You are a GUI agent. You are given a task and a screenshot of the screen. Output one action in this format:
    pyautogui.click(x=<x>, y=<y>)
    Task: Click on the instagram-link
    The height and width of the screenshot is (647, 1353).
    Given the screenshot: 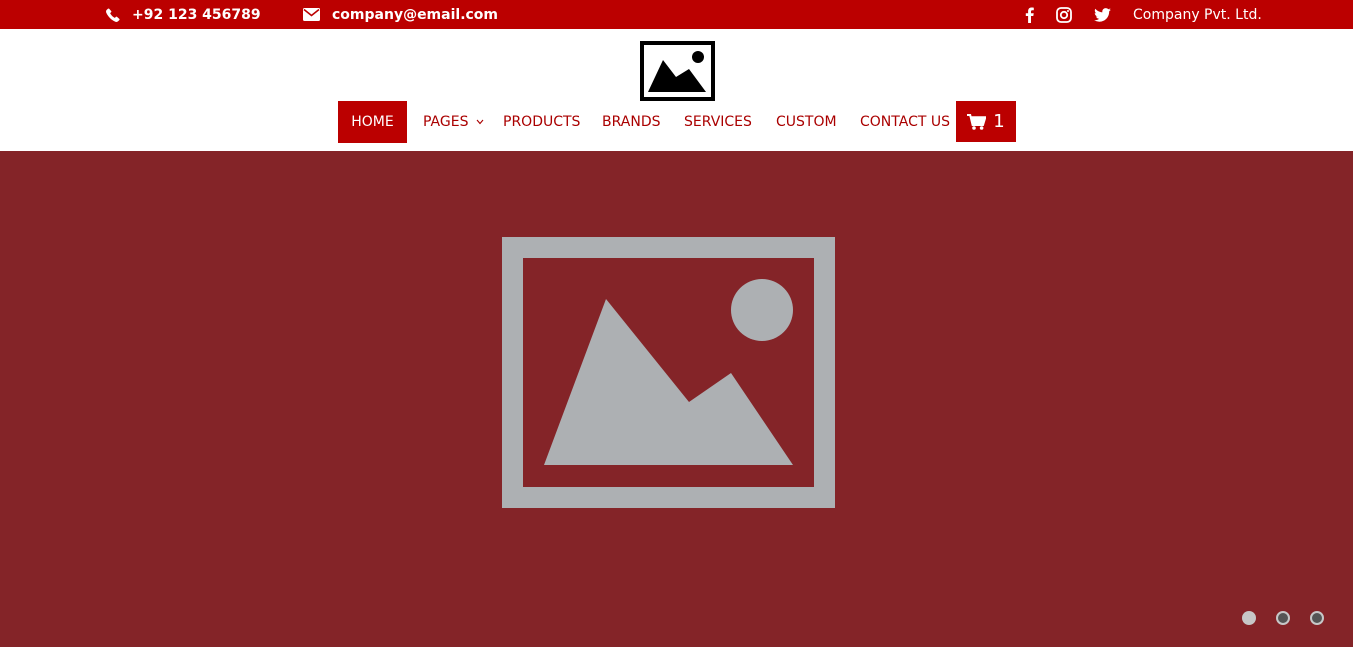 What is the action you would take?
    pyautogui.click(x=1064, y=14)
    